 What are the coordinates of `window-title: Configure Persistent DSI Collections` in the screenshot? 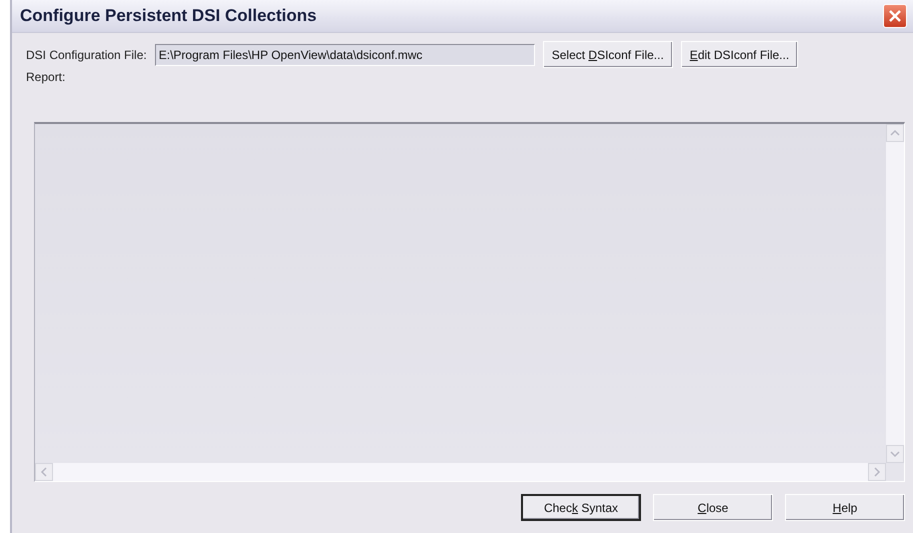 It's located at (168, 16).